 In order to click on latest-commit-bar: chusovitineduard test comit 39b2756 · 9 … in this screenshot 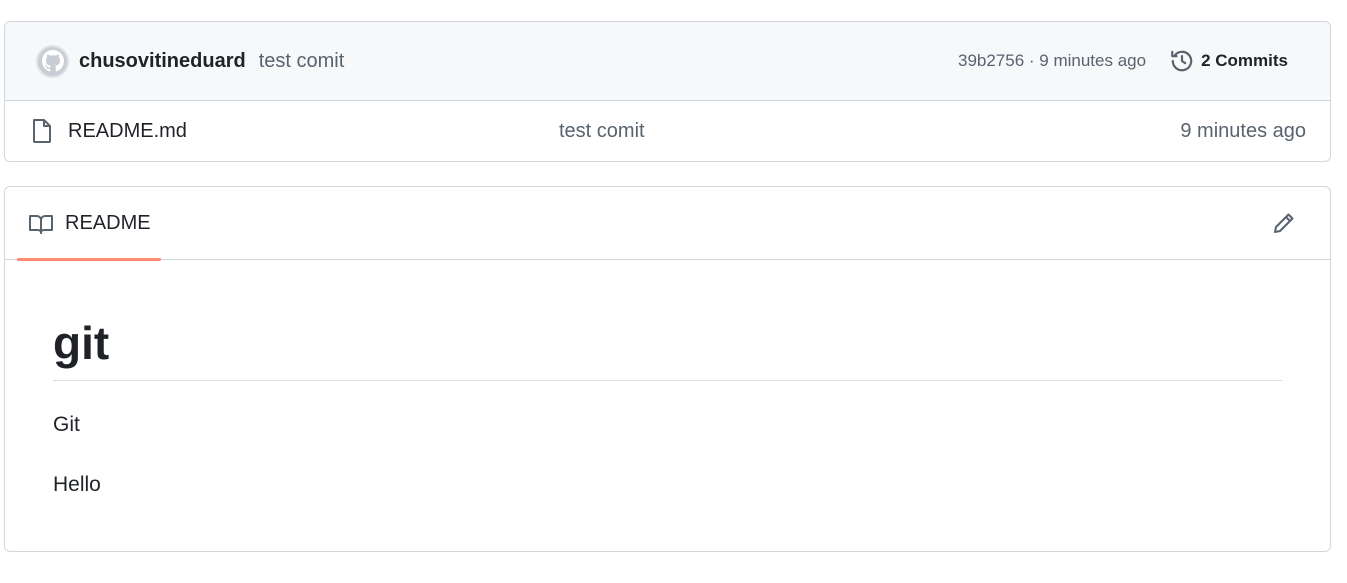, I will do `click(667, 61)`.